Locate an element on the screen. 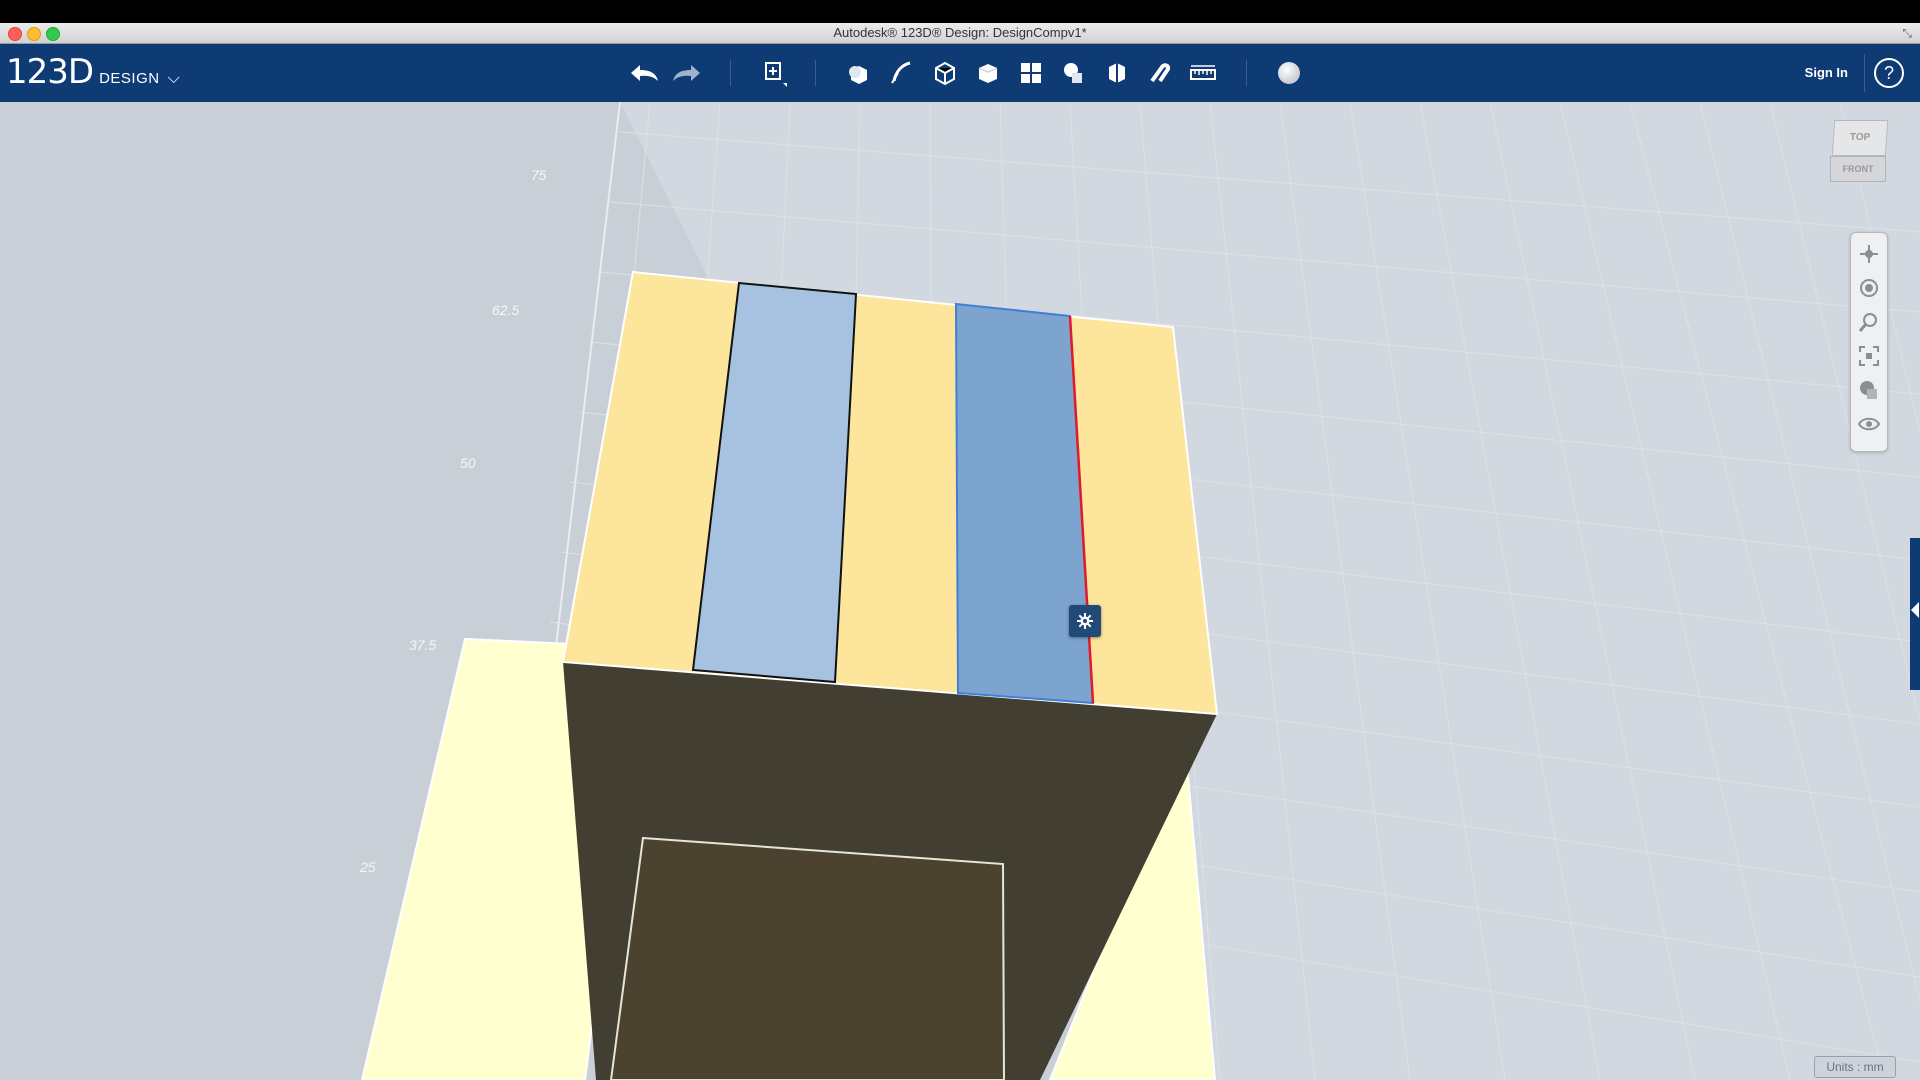 This screenshot has width=1920, height=1080. material-button is located at coordinates (1289, 73).